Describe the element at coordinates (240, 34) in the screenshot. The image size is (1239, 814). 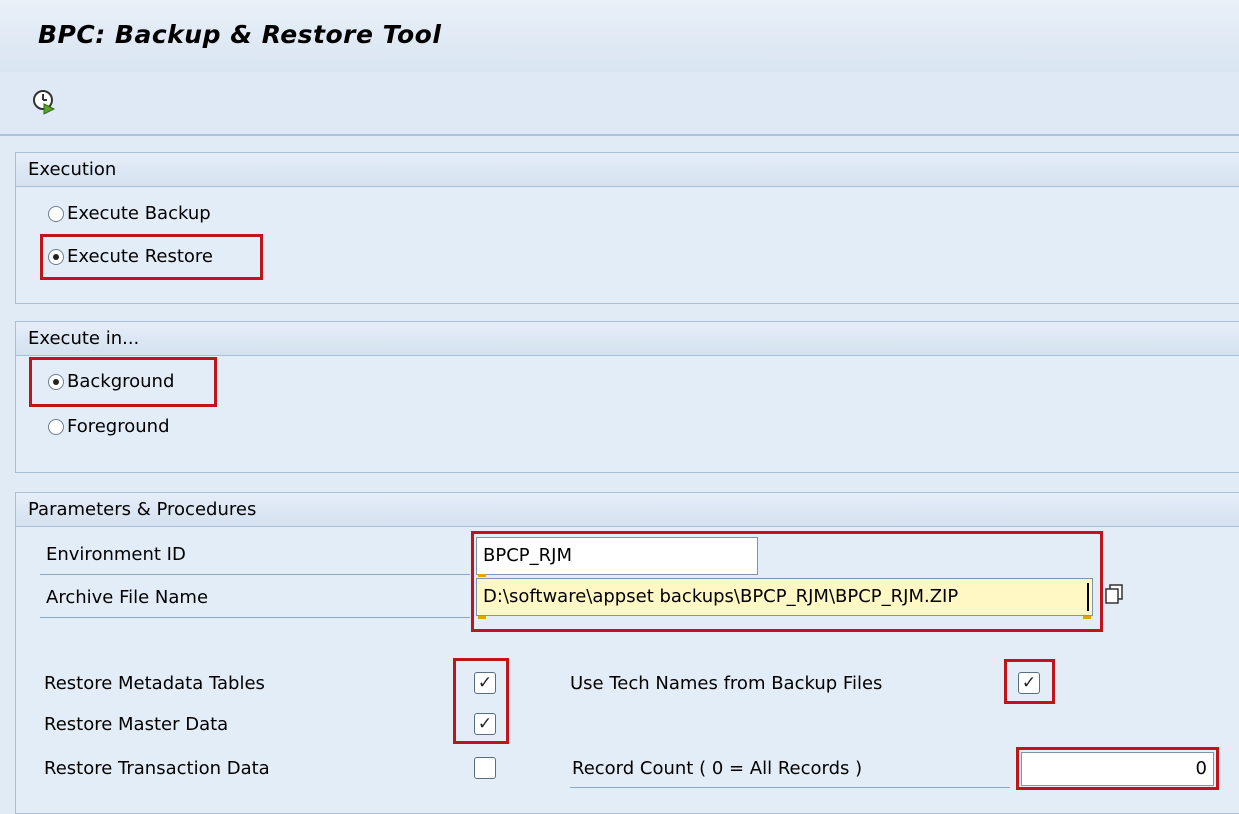
I see `window-title: BPC: Backup & Restore Tool` at that location.